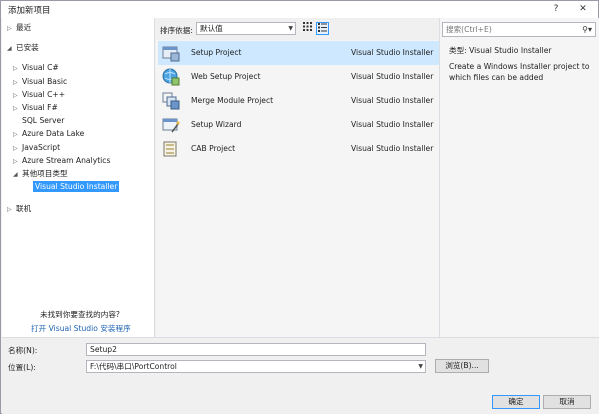 This screenshot has width=599, height=414. Describe the element at coordinates (298, 149) in the screenshot. I see `template-cab-project: CAB Project Visual Studio Installer` at that location.